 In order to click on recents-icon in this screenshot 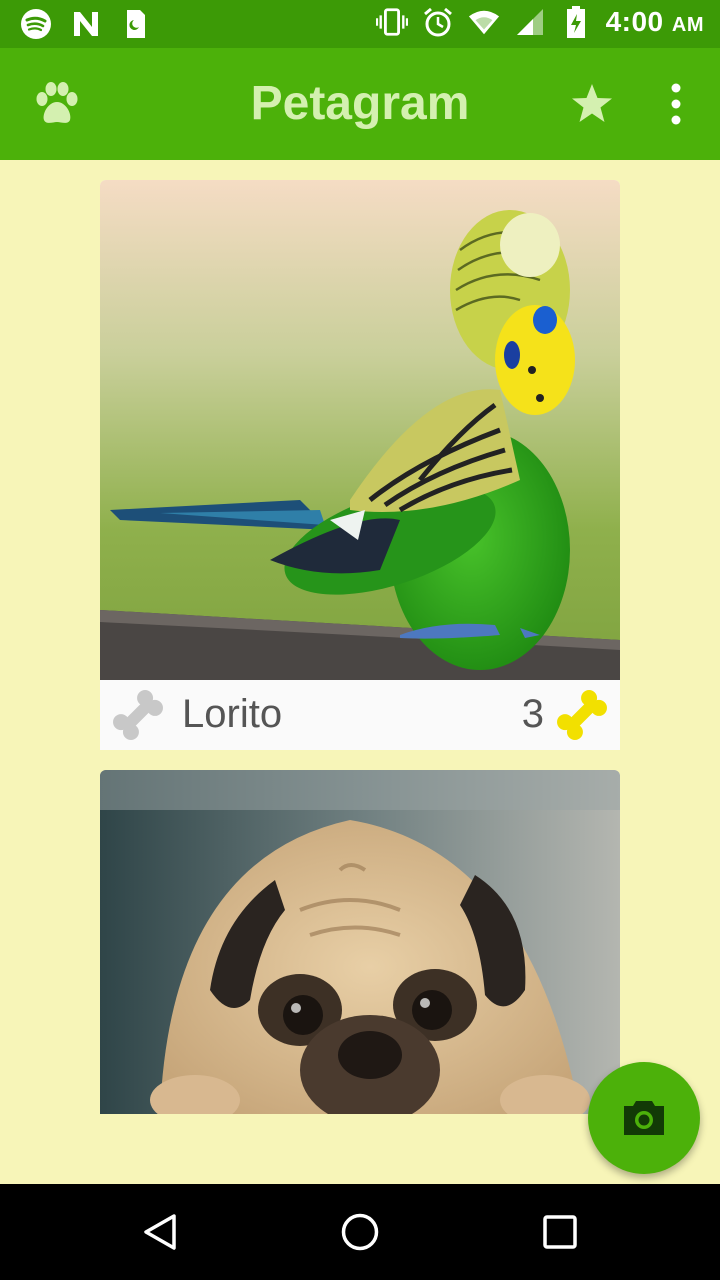, I will do `click(560, 1232)`.